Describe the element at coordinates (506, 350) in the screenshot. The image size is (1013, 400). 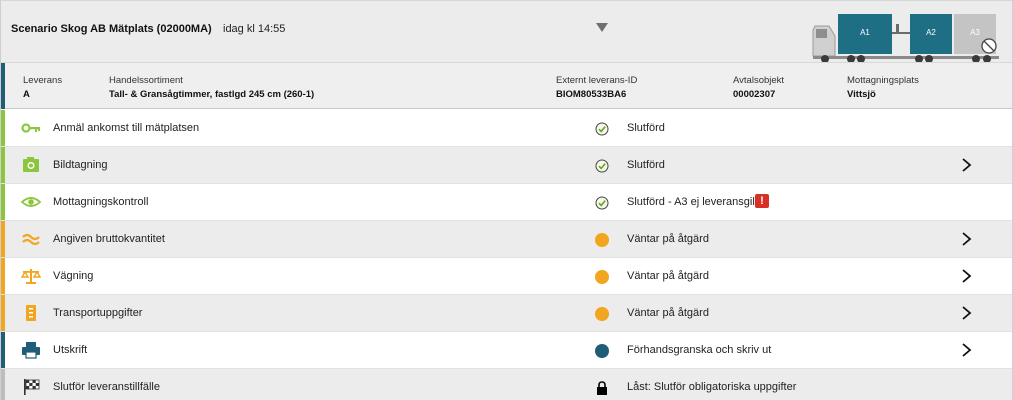
I see `task-row-utskrift: Utskrift Förhandsgranska och skriv ut` at that location.